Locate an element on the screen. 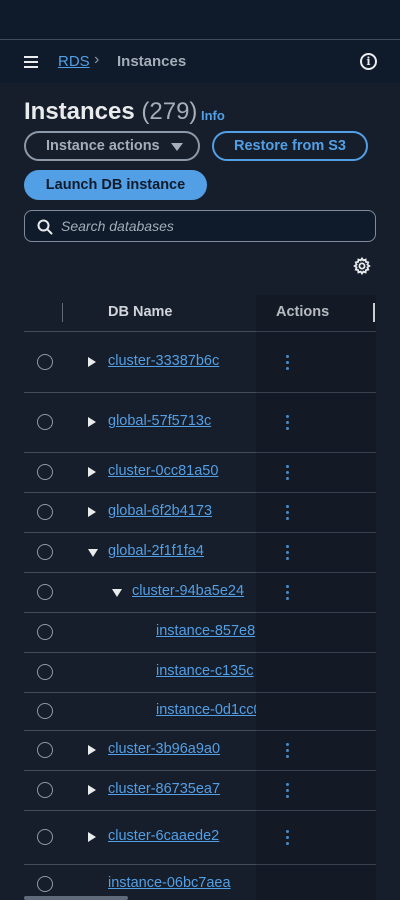  hamburger-menu-icon is located at coordinates (31, 62).